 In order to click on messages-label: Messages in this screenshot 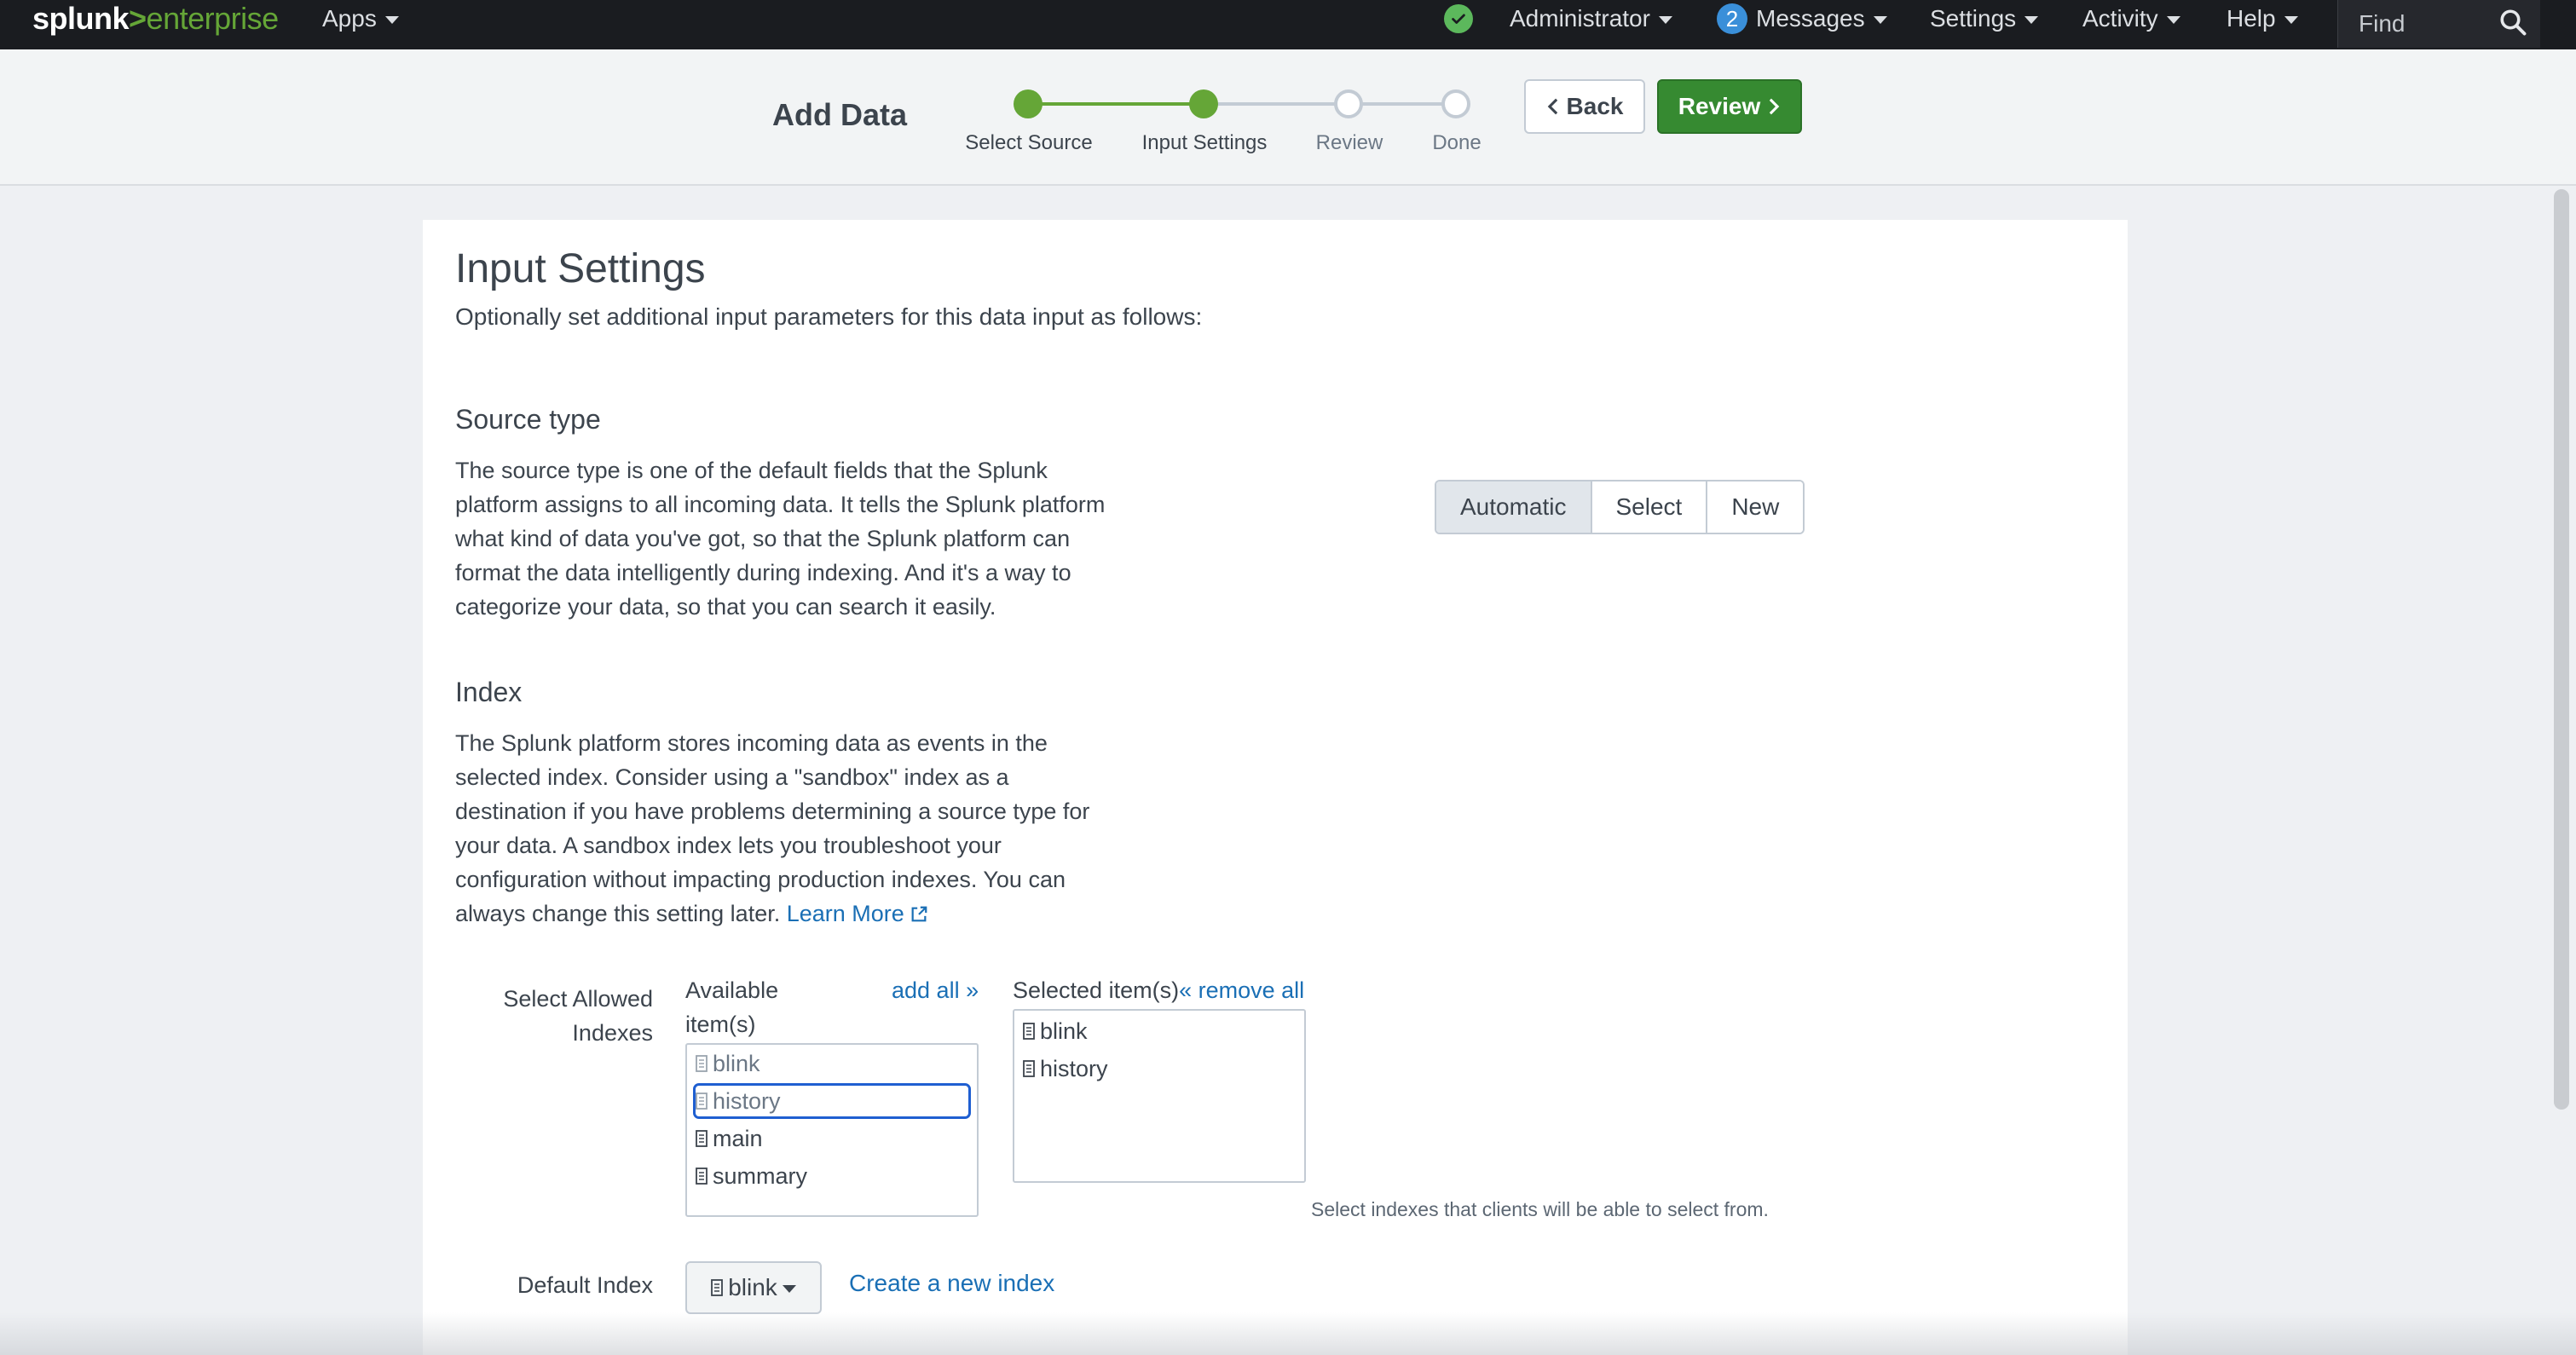, I will do `click(1810, 18)`.